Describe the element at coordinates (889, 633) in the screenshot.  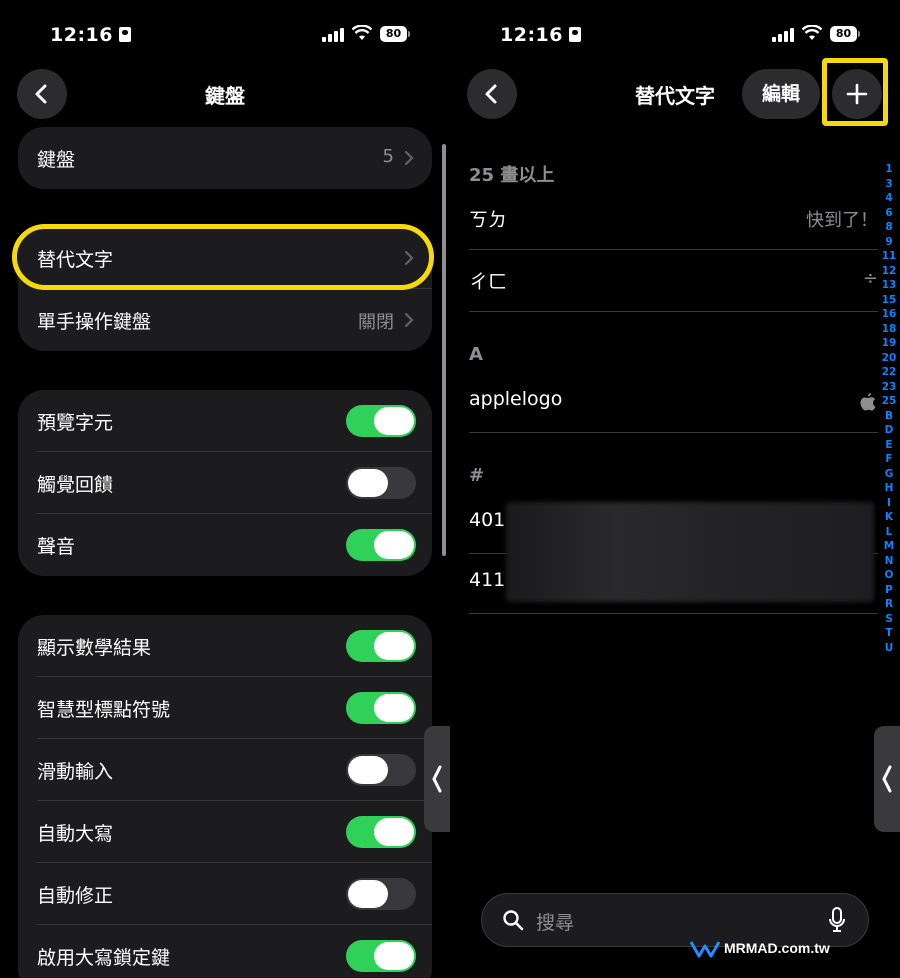
I see `index-letter: T` at that location.